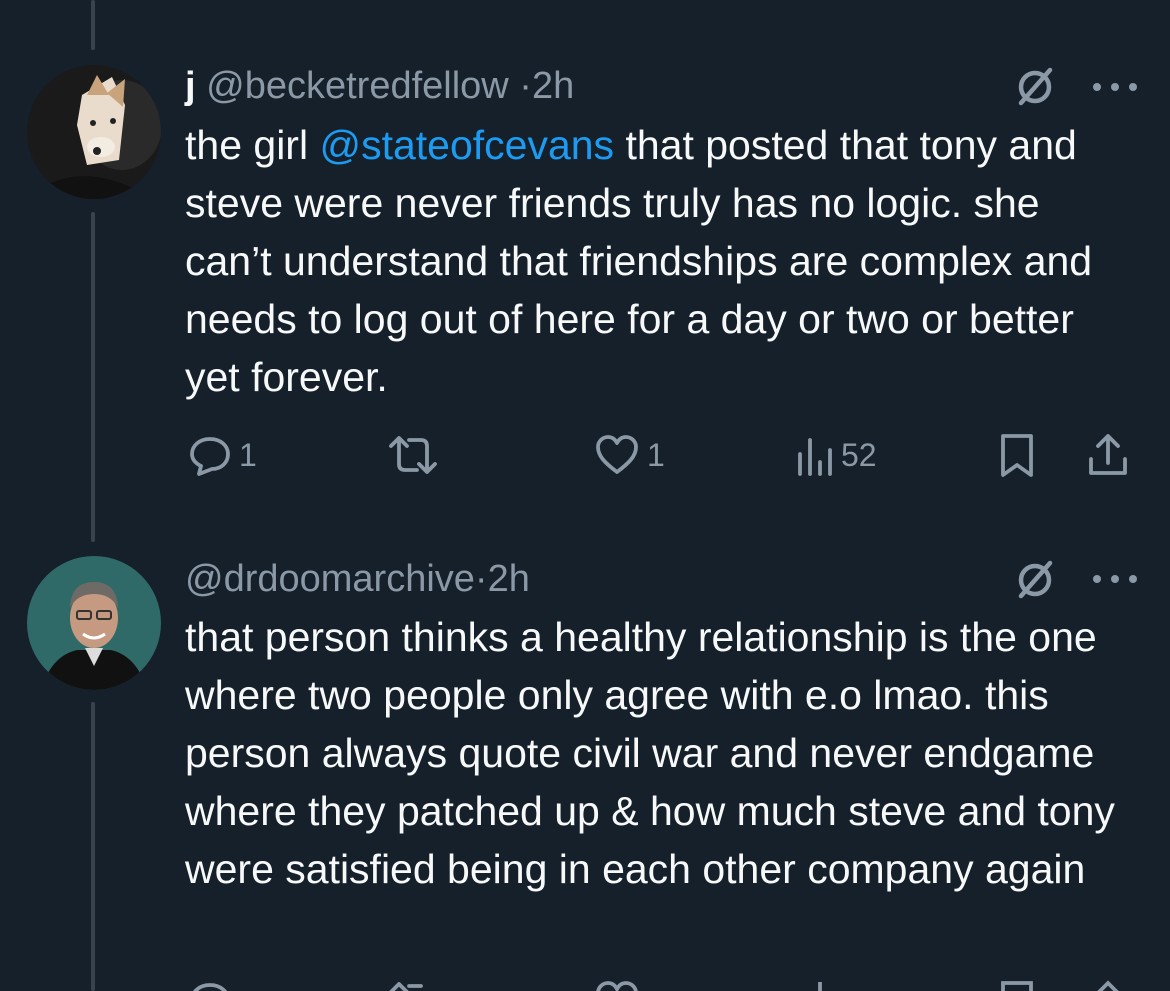 The height and width of the screenshot is (991, 1170). I want to click on tweet-text-start: the girl, so click(252, 145).